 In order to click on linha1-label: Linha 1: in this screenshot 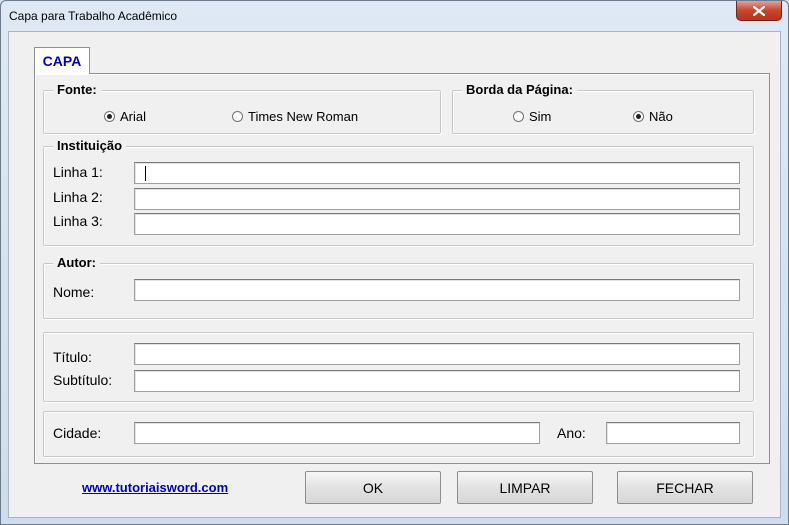, I will do `click(78, 172)`.